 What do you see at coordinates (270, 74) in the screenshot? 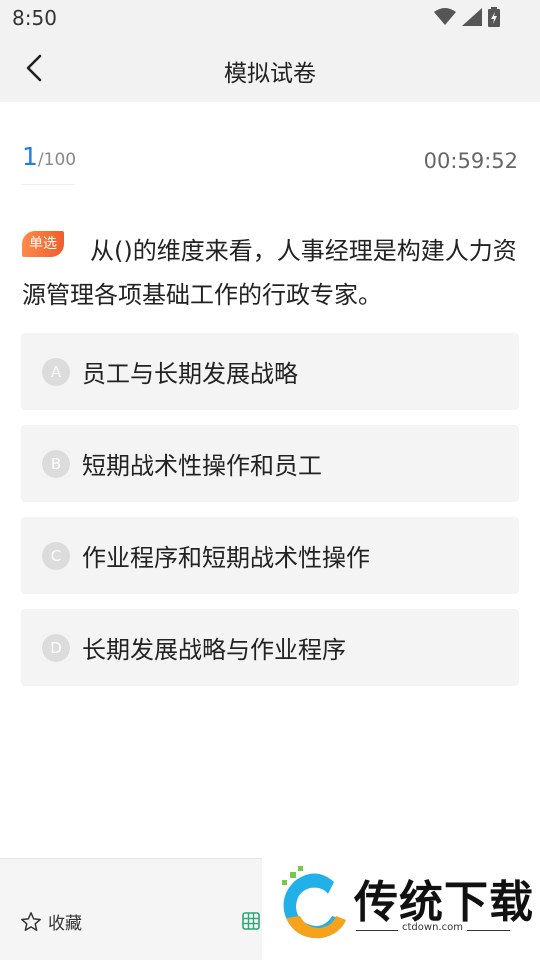
I see `page-title: 模拟试卷` at bounding box center [270, 74].